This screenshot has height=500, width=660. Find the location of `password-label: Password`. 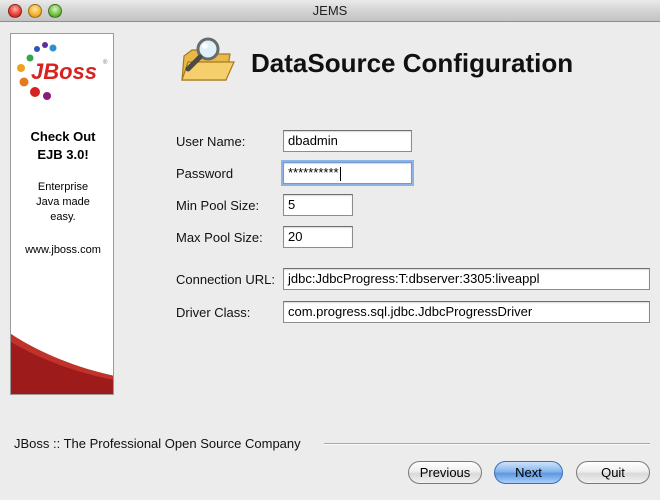

password-label: Password is located at coordinates (205, 173).